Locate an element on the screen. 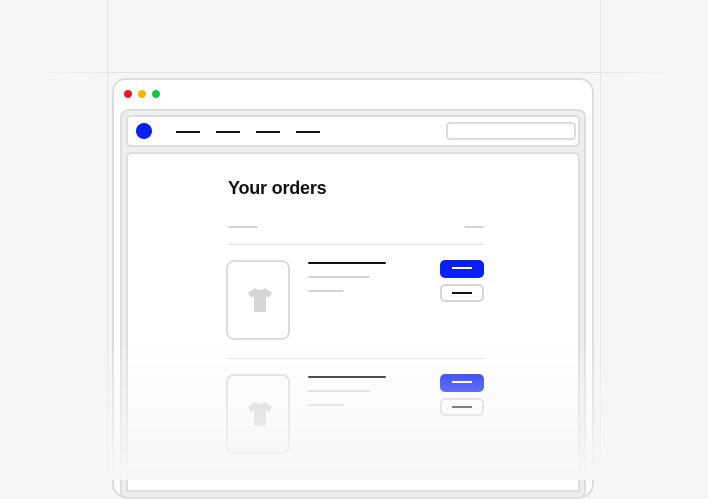 The width and height of the screenshot is (708, 499). close-window-dot is located at coordinates (128, 94).